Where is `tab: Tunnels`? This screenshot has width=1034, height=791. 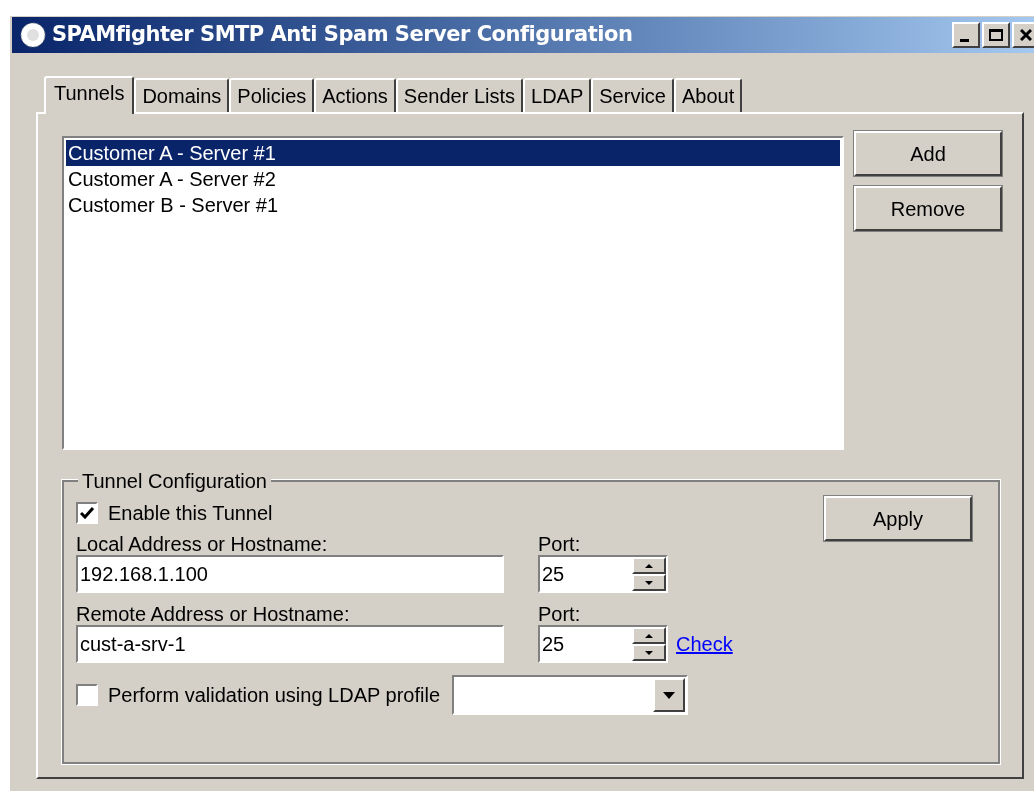
tab: Tunnels is located at coordinates (89, 95).